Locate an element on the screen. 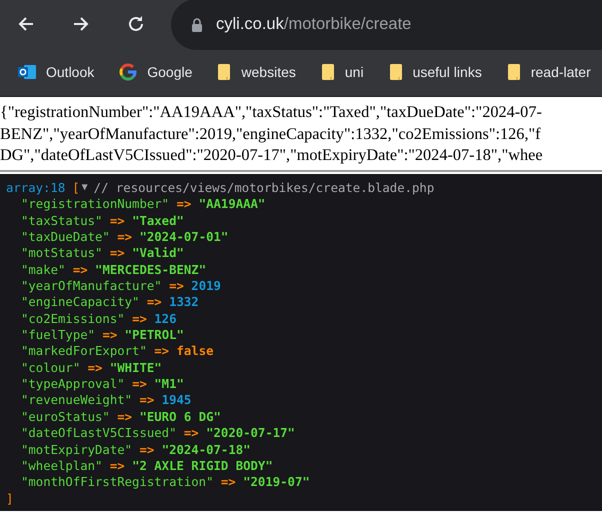 Image resolution: width=602 pixels, height=522 pixels. dump-entry: "motStatus" => "Valid" is located at coordinates (102, 253).